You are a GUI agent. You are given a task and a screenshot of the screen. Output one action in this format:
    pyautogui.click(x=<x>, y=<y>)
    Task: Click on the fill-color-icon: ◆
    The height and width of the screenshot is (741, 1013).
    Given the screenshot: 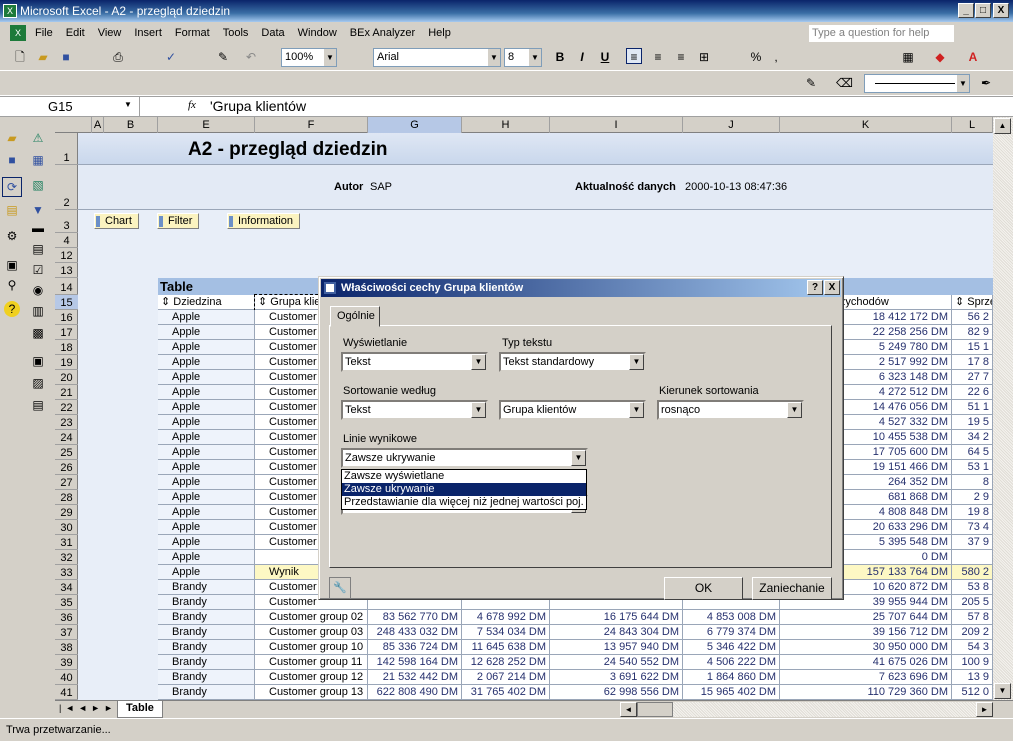 What is the action you would take?
    pyautogui.click(x=940, y=57)
    